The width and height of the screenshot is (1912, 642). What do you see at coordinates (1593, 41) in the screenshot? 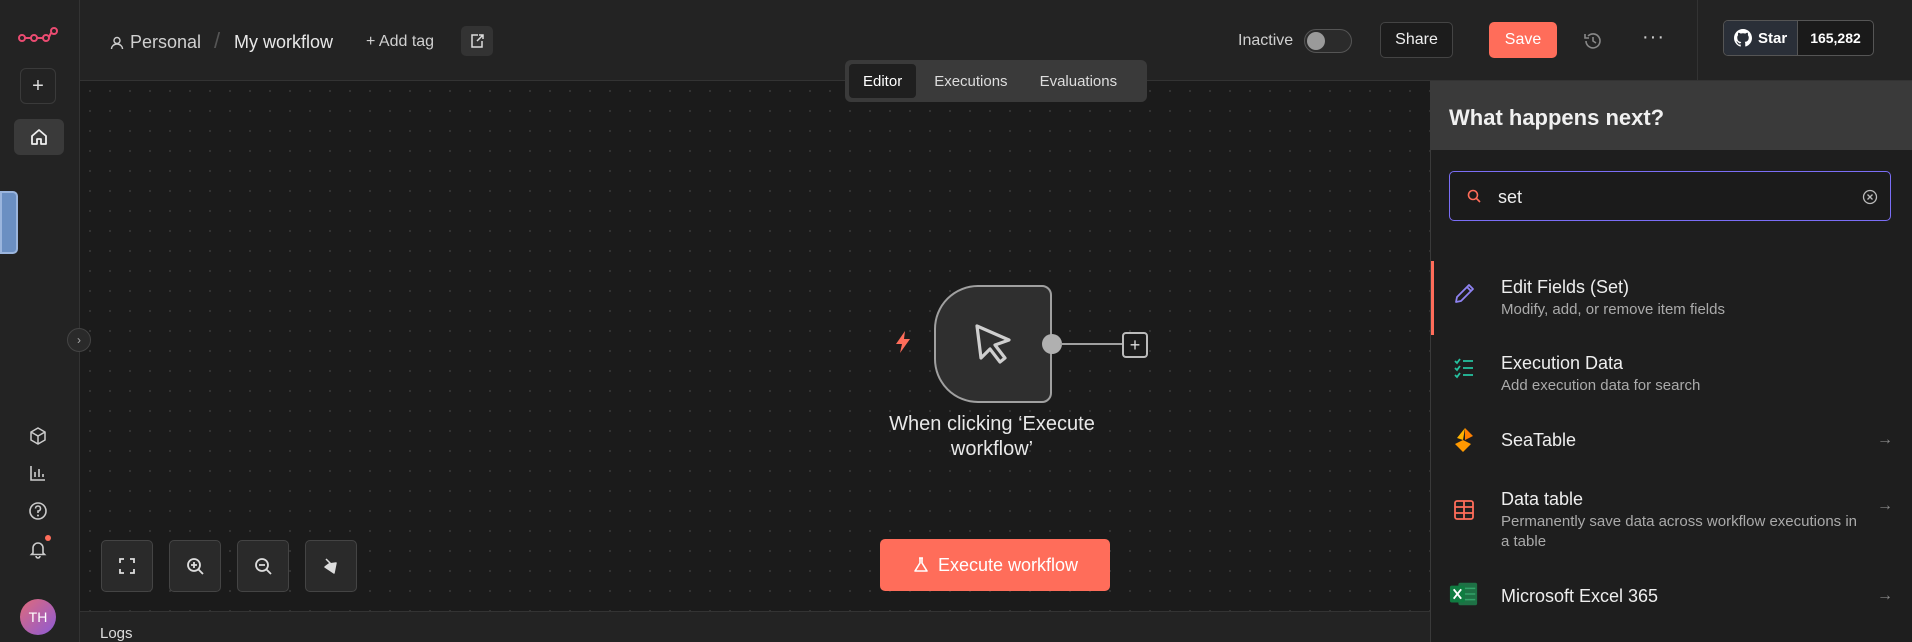
I see `history-icon` at bounding box center [1593, 41].